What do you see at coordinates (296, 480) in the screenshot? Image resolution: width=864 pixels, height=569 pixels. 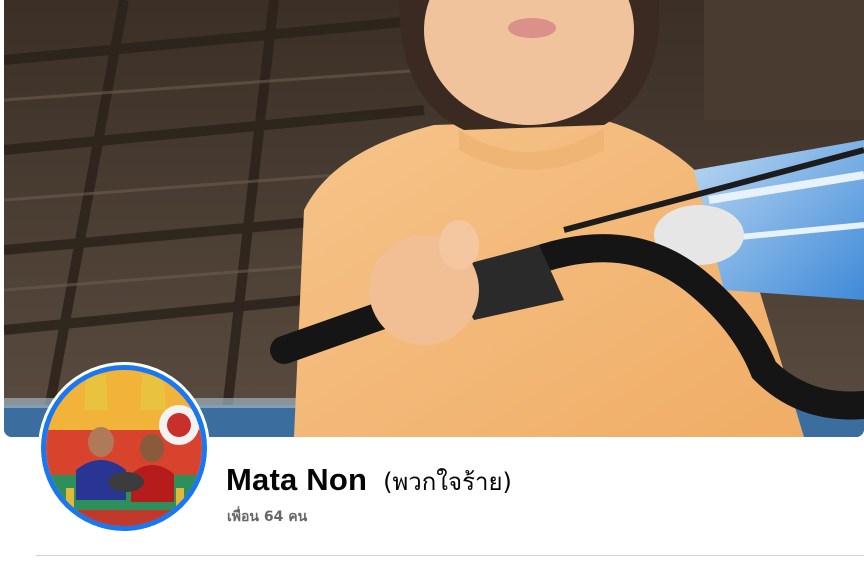 I see `profile-name: Mata Non` at bounding box center [296, 480].